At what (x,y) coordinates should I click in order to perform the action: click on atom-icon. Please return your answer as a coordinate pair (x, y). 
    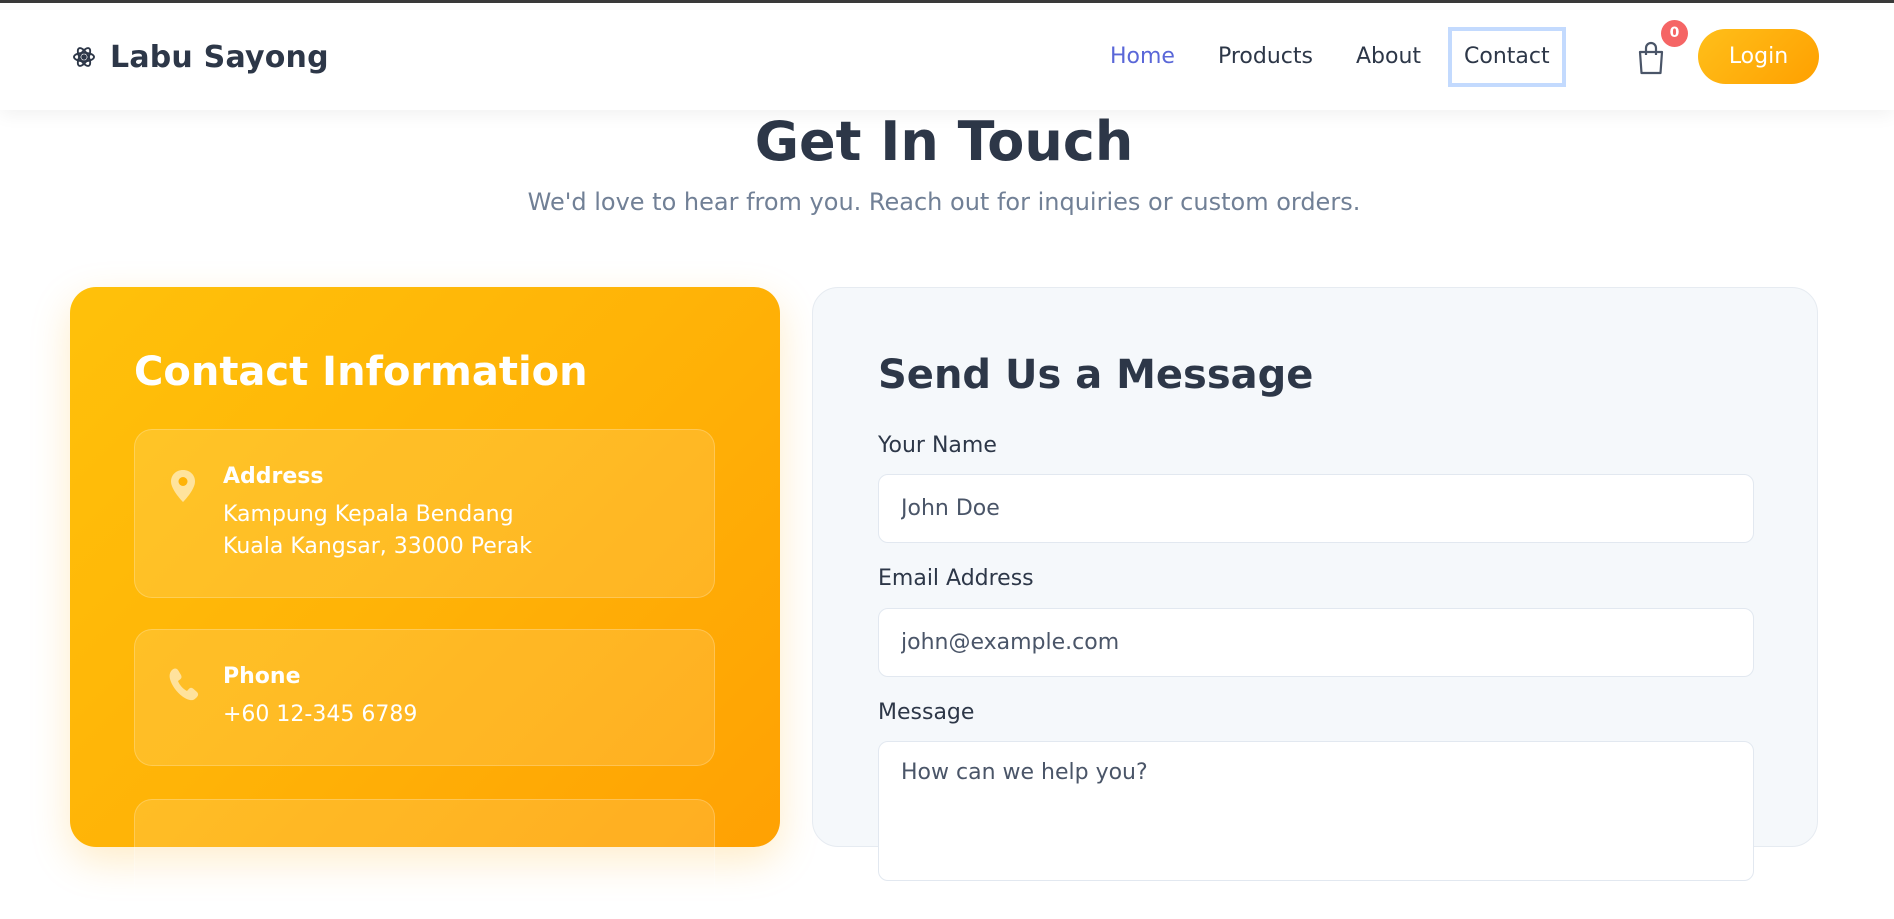
    Looking at the image, I should click on (84, 57).